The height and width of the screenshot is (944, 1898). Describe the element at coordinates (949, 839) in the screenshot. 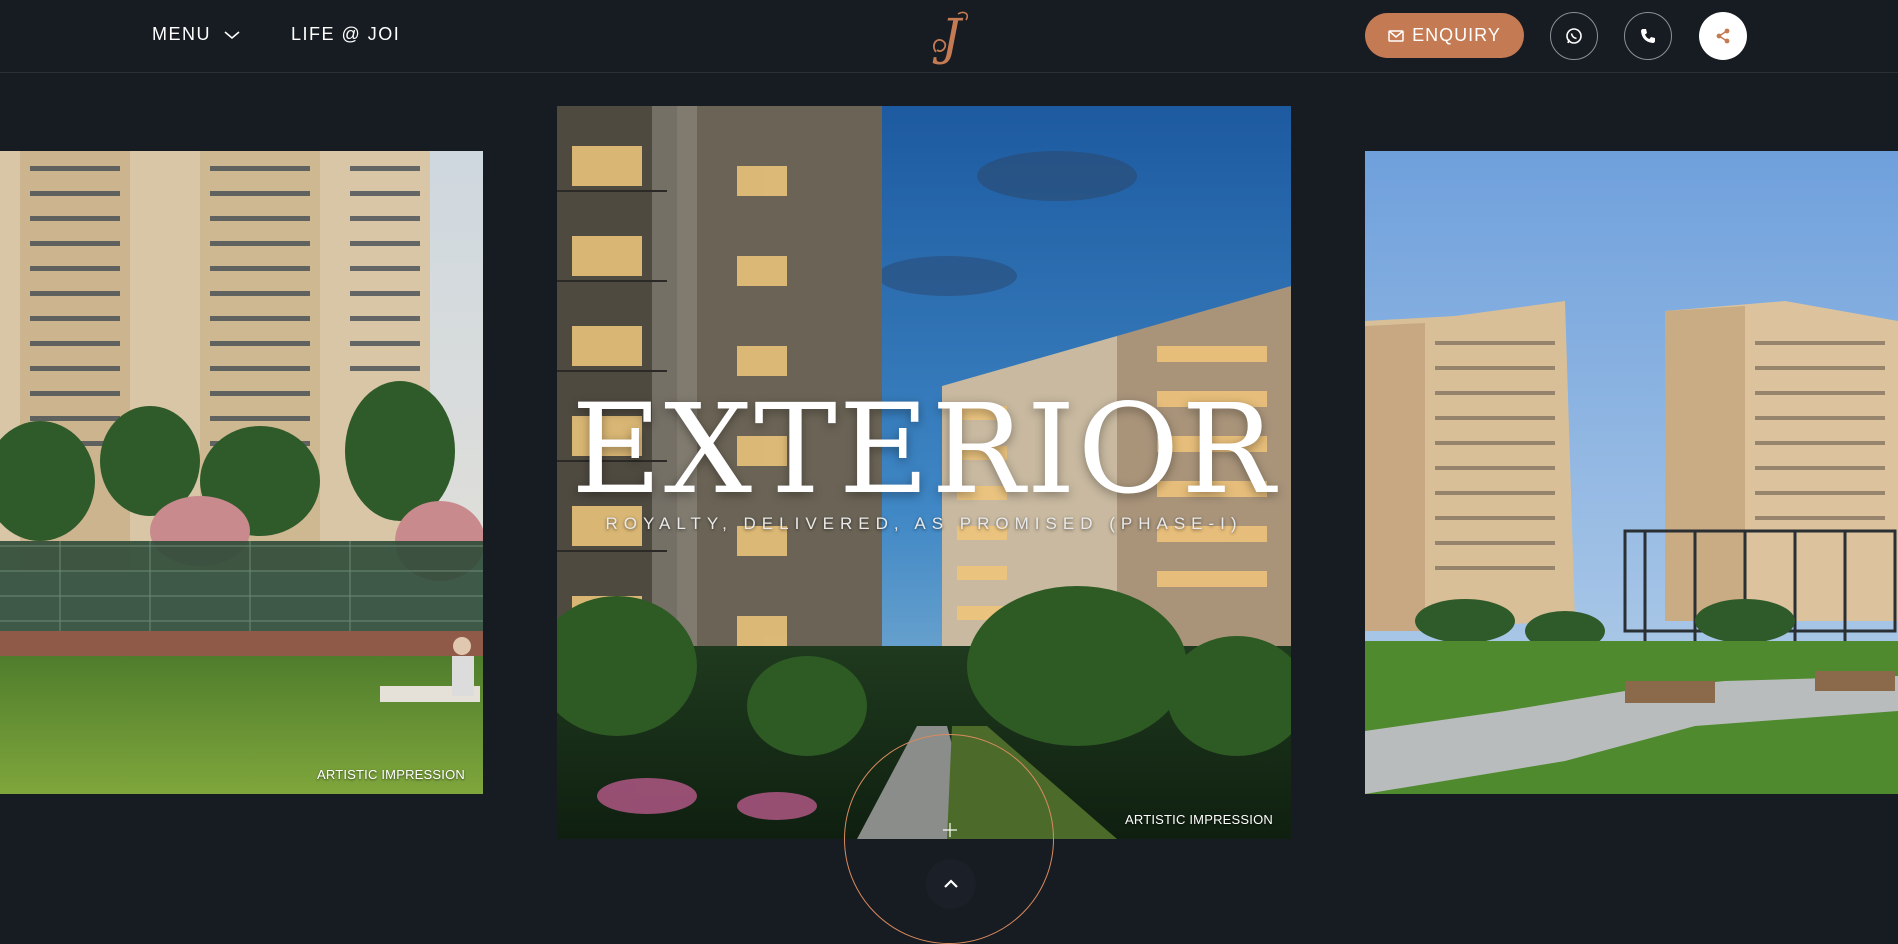

I see `scroll-indicator-ring` at that location.